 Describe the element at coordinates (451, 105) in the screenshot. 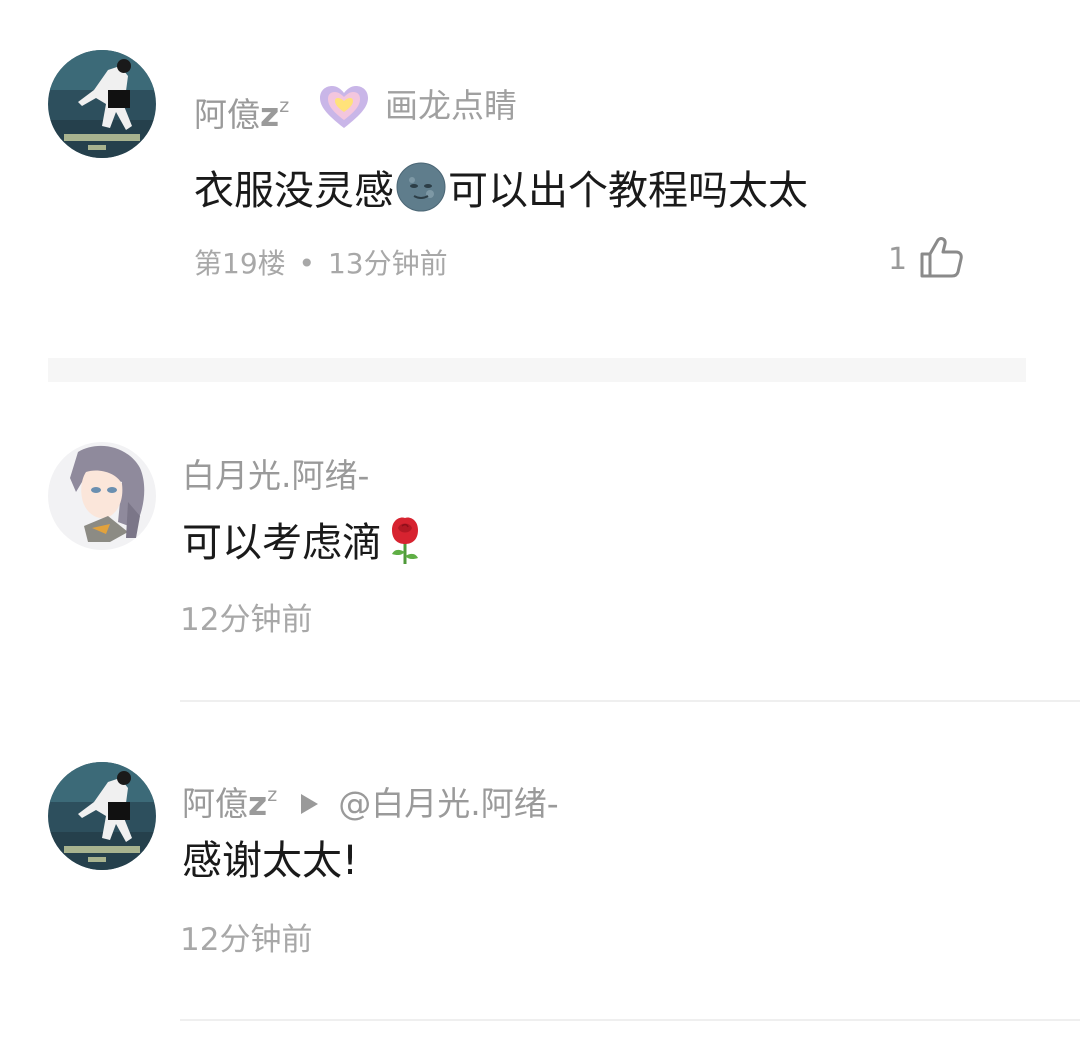

I see `badge-label: 画龙点睛` at that location.